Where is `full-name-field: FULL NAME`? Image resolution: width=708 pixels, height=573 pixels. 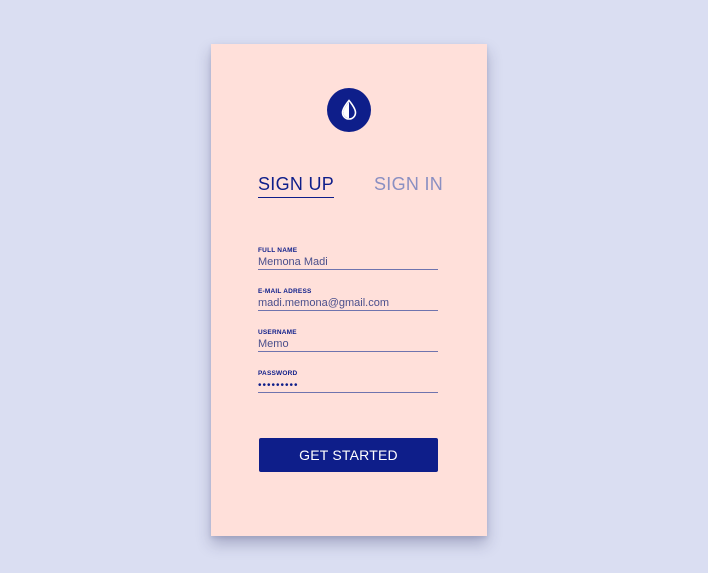
full-name-field: FULL NAME is located at coordinates (348, 258).